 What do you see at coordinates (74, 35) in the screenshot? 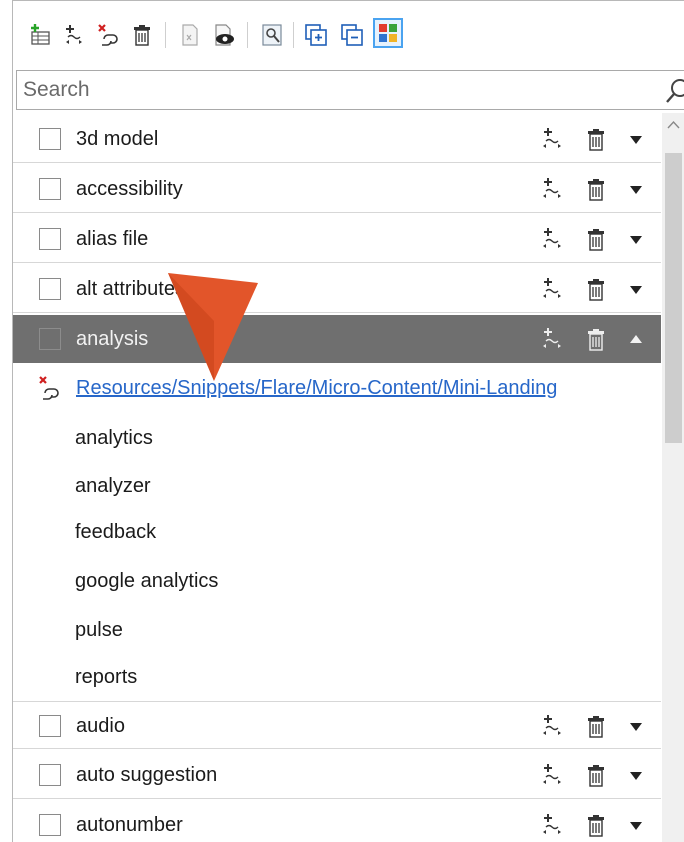
I see `add-tag-icon` at bounding box center [74, 35].